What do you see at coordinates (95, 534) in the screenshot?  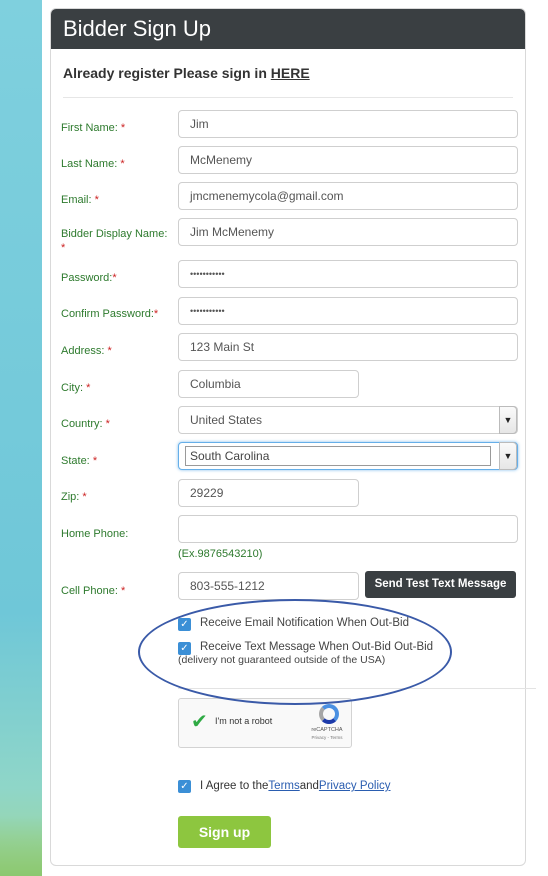 I see `home-phone-label: Home Phone:` at bounding box center [95, 534].